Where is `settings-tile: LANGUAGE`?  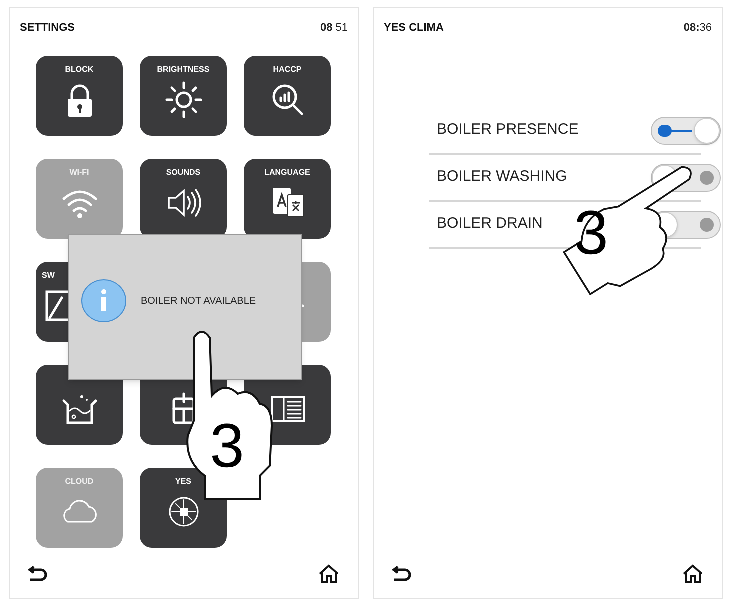 settings-tile: LANGUAGE is located at coordinates (287, 199).